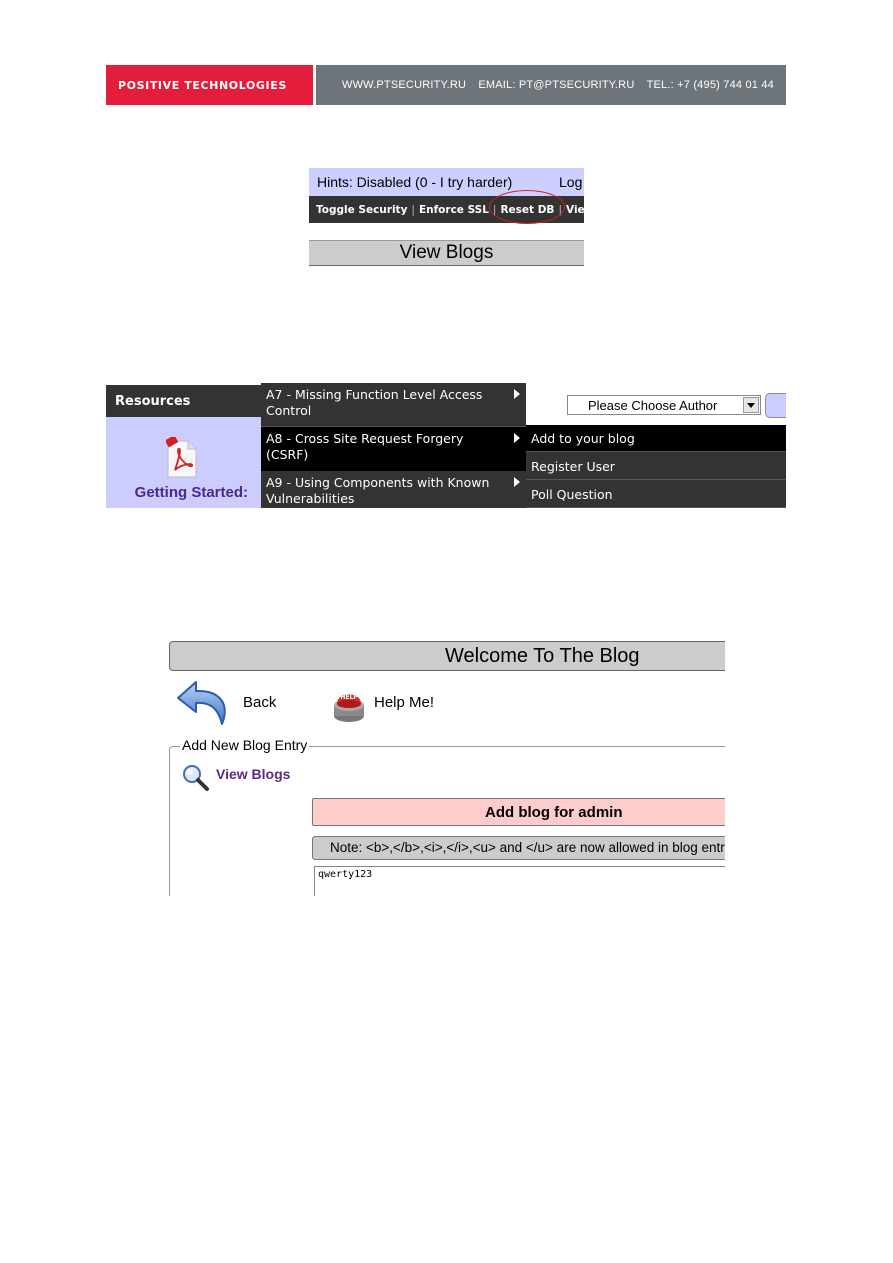  I want to click on phone-text: TEL.: +7 (495) 744 01 44, so click(710, 85).